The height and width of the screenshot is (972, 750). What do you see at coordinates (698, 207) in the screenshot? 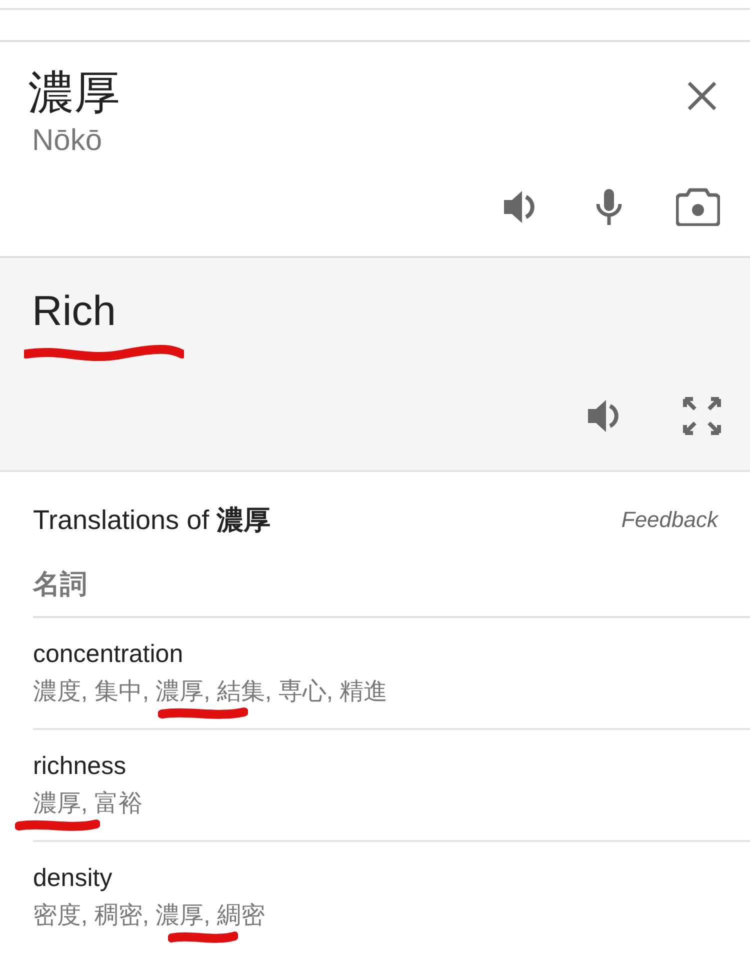
I see `camera-icon` at bounding box center [698, 207].